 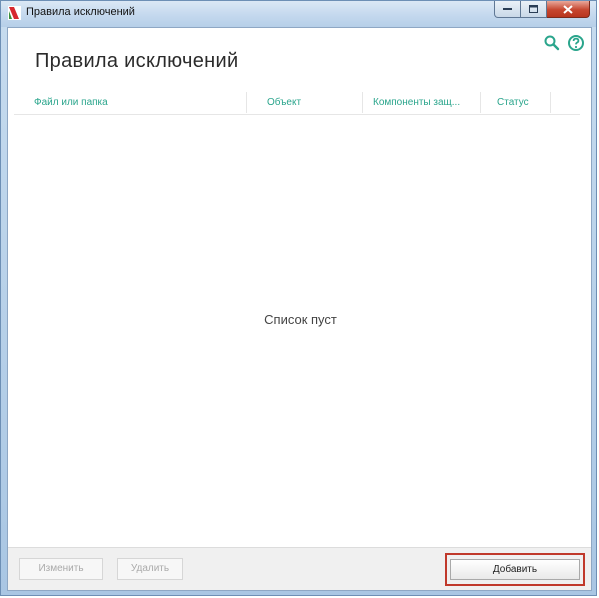 I want to click on window-title: Правила исключений, so click(x=80, y=12).